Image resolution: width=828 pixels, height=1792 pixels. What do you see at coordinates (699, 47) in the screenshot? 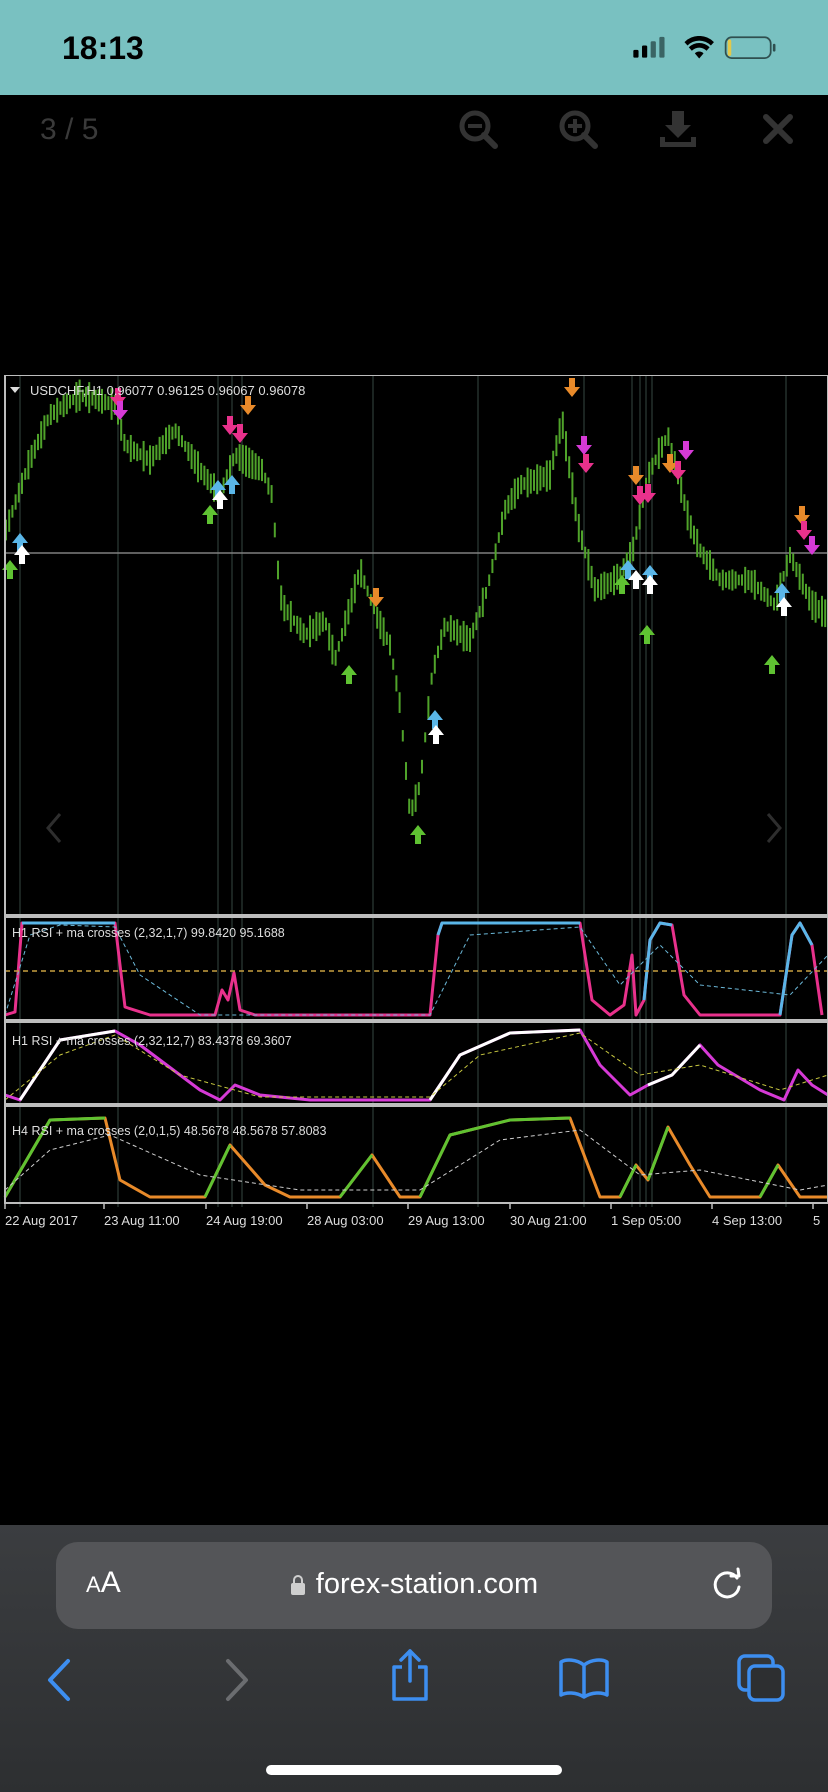
I see `wifi-icon` at bounding box center [699, 47].